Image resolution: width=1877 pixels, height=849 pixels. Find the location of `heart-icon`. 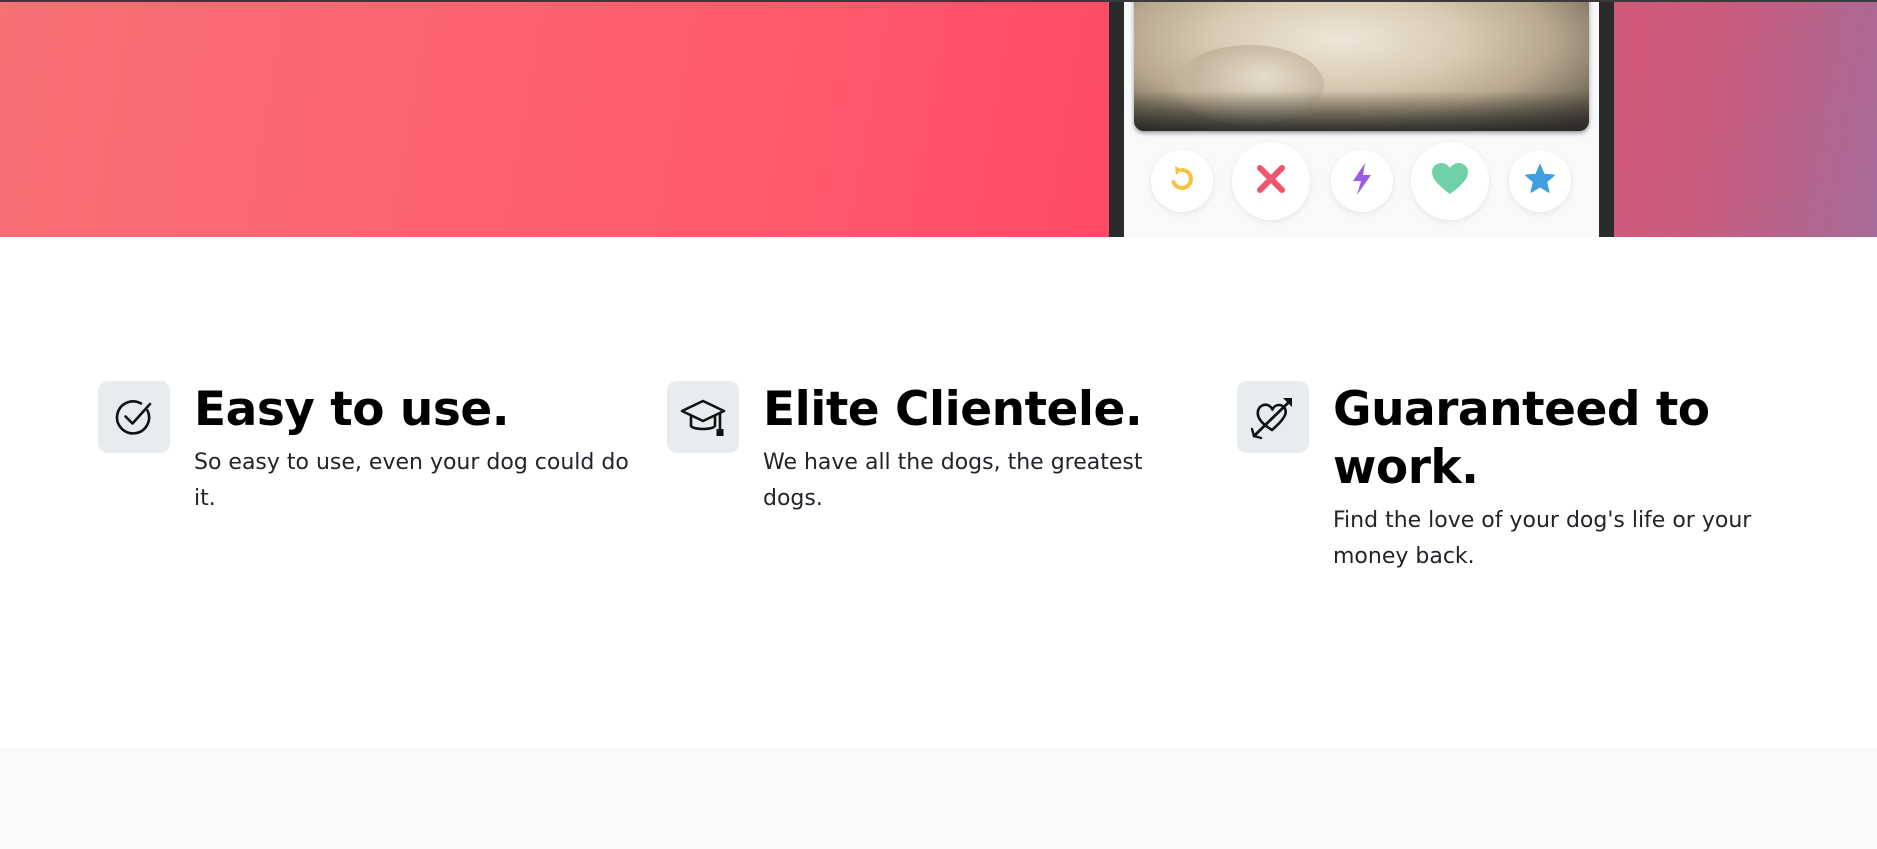

heart-icon is located at coordinates (1450, 181).